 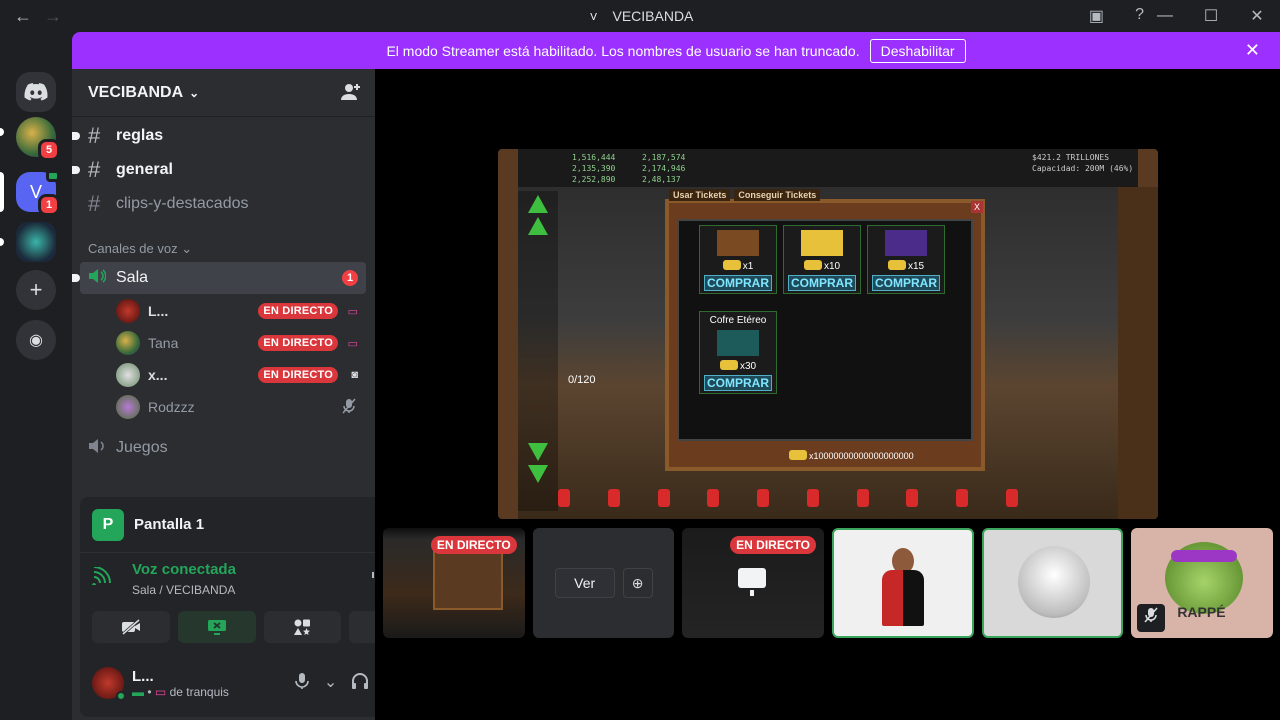 What do you see at coordinates (241, 343) in the screenshot?
I see `voice-user: Tana EN DIRECTO ▭` at bounding box center [241, 343].